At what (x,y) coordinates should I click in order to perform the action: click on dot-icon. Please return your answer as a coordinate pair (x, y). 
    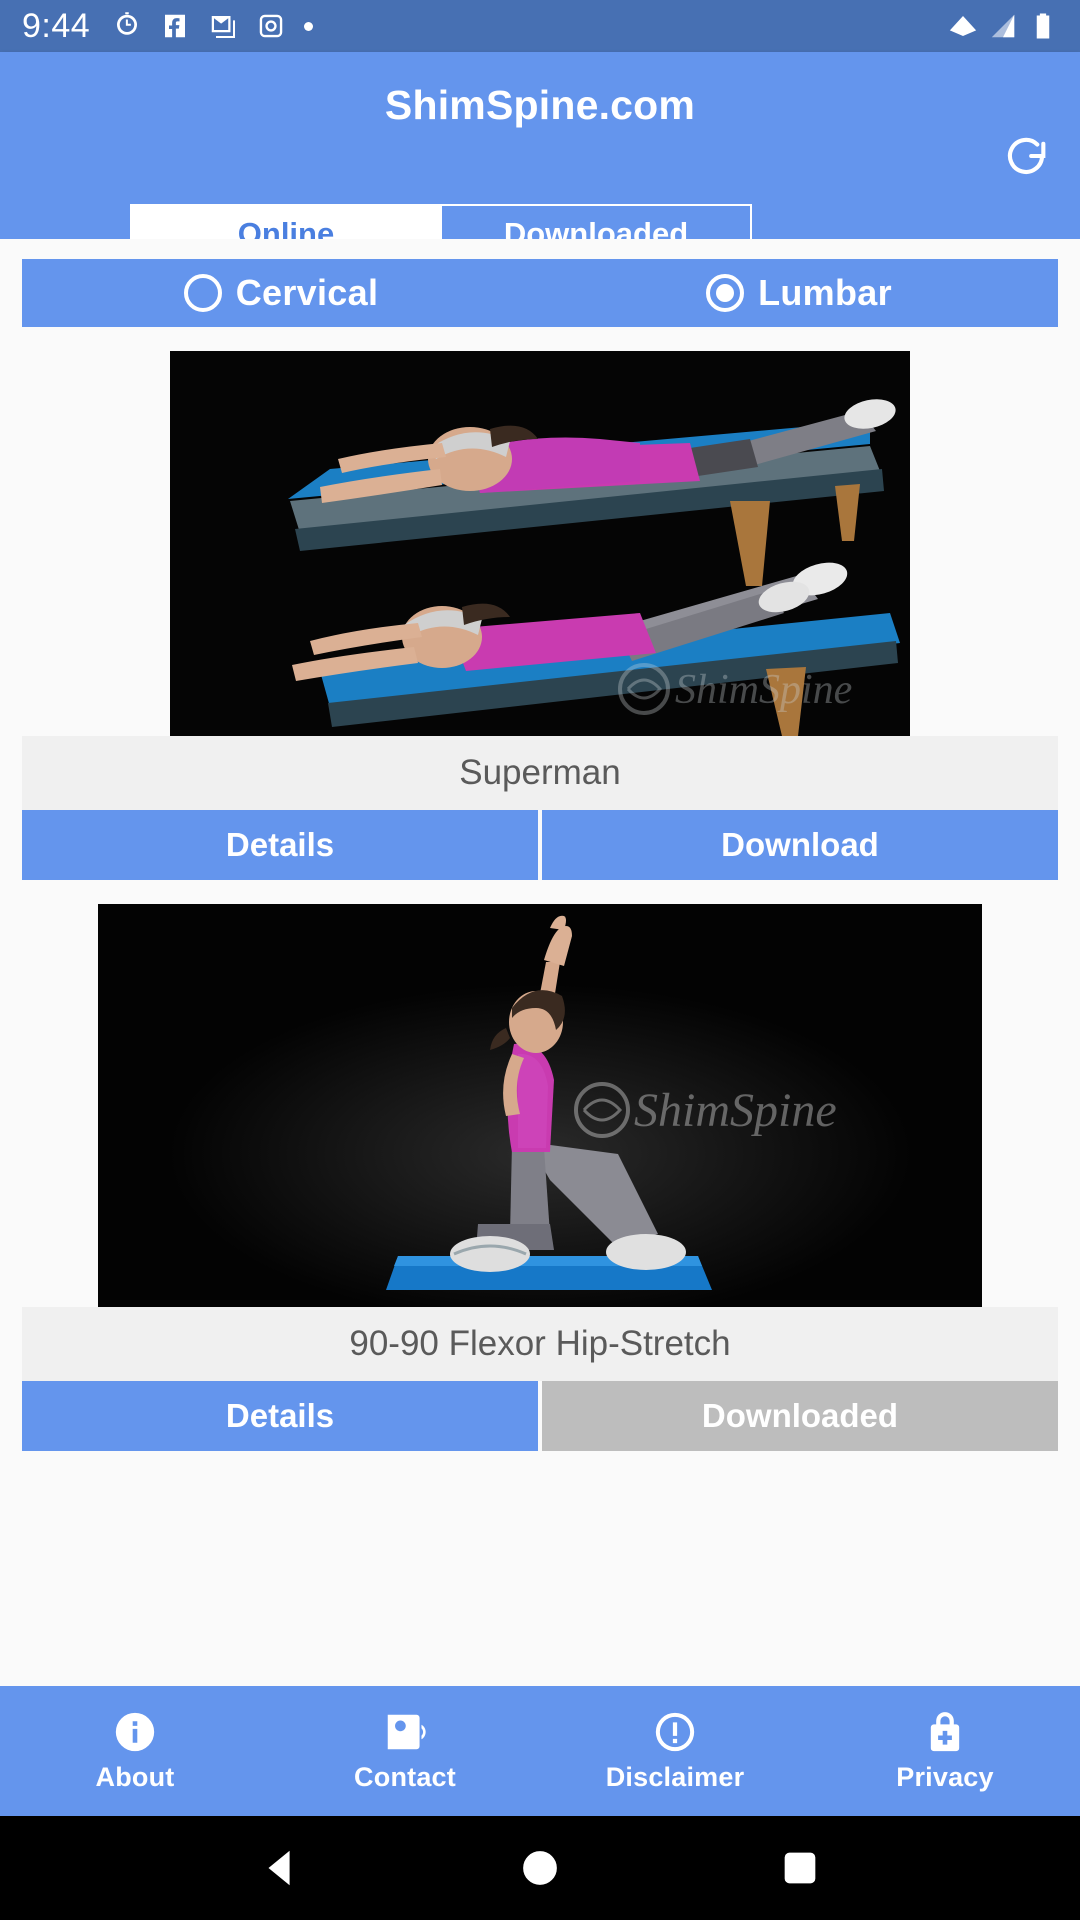
    Looking at the image, I should click on (309, 26).